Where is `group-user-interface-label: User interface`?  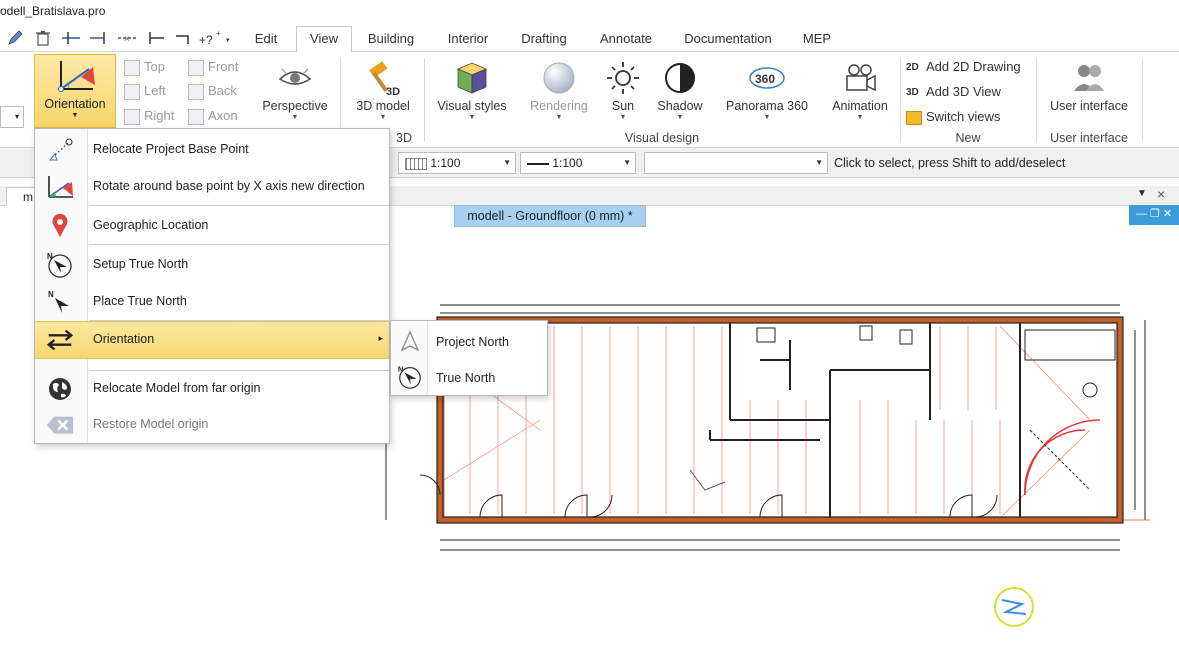 group-user-interface-label: User interface is located at coordinates (1089, 138).